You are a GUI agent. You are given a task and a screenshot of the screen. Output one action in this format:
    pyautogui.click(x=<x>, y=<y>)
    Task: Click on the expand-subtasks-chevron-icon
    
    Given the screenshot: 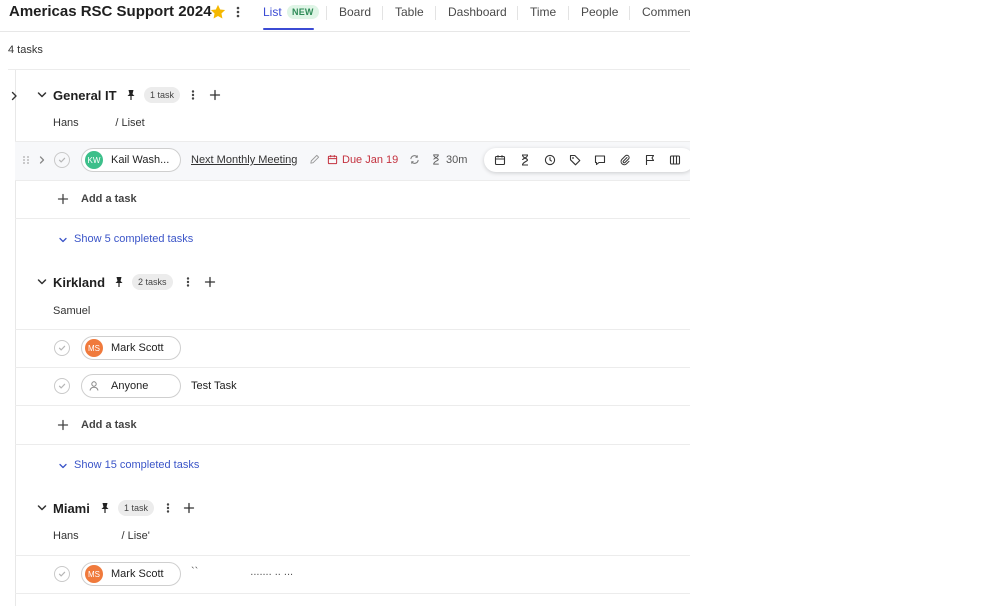 What is the action you would take?
    pyautogui.click(x=42, y=160)
    